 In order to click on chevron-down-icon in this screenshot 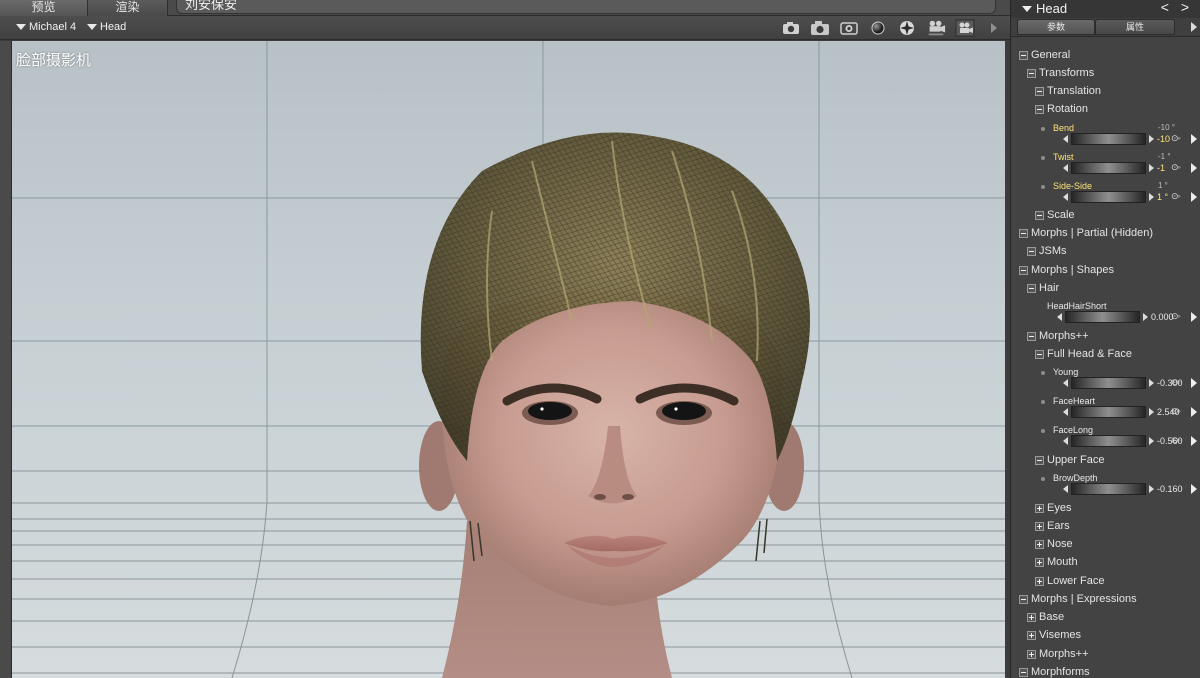, I will do `click(1027, 9)`.